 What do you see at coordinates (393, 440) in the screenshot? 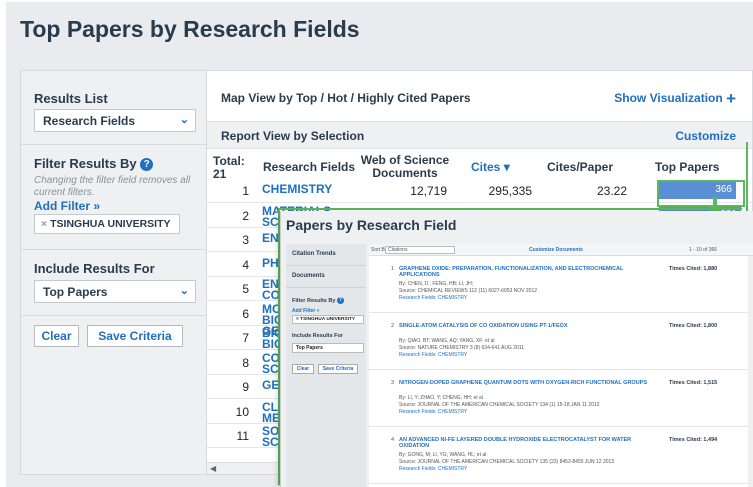
I see `record-number: 4` at bounding box center [393, 440].